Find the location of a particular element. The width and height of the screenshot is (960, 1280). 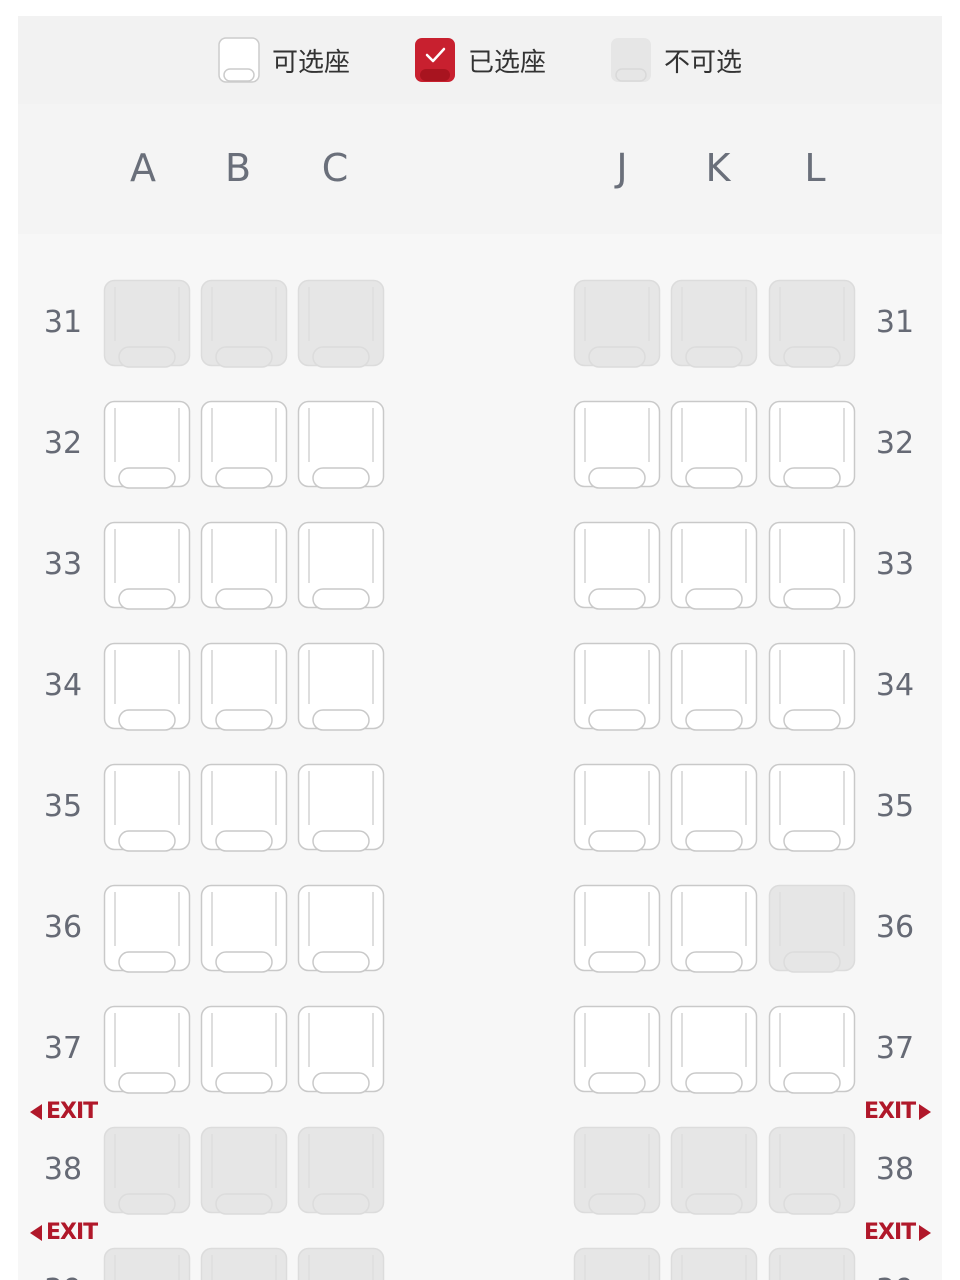

column-label-k: K is located at coordinates (718, 168).